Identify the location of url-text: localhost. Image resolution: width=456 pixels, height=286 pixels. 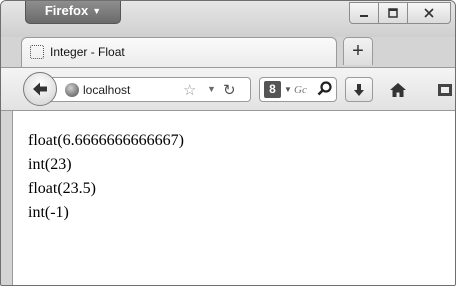
(107, 90).